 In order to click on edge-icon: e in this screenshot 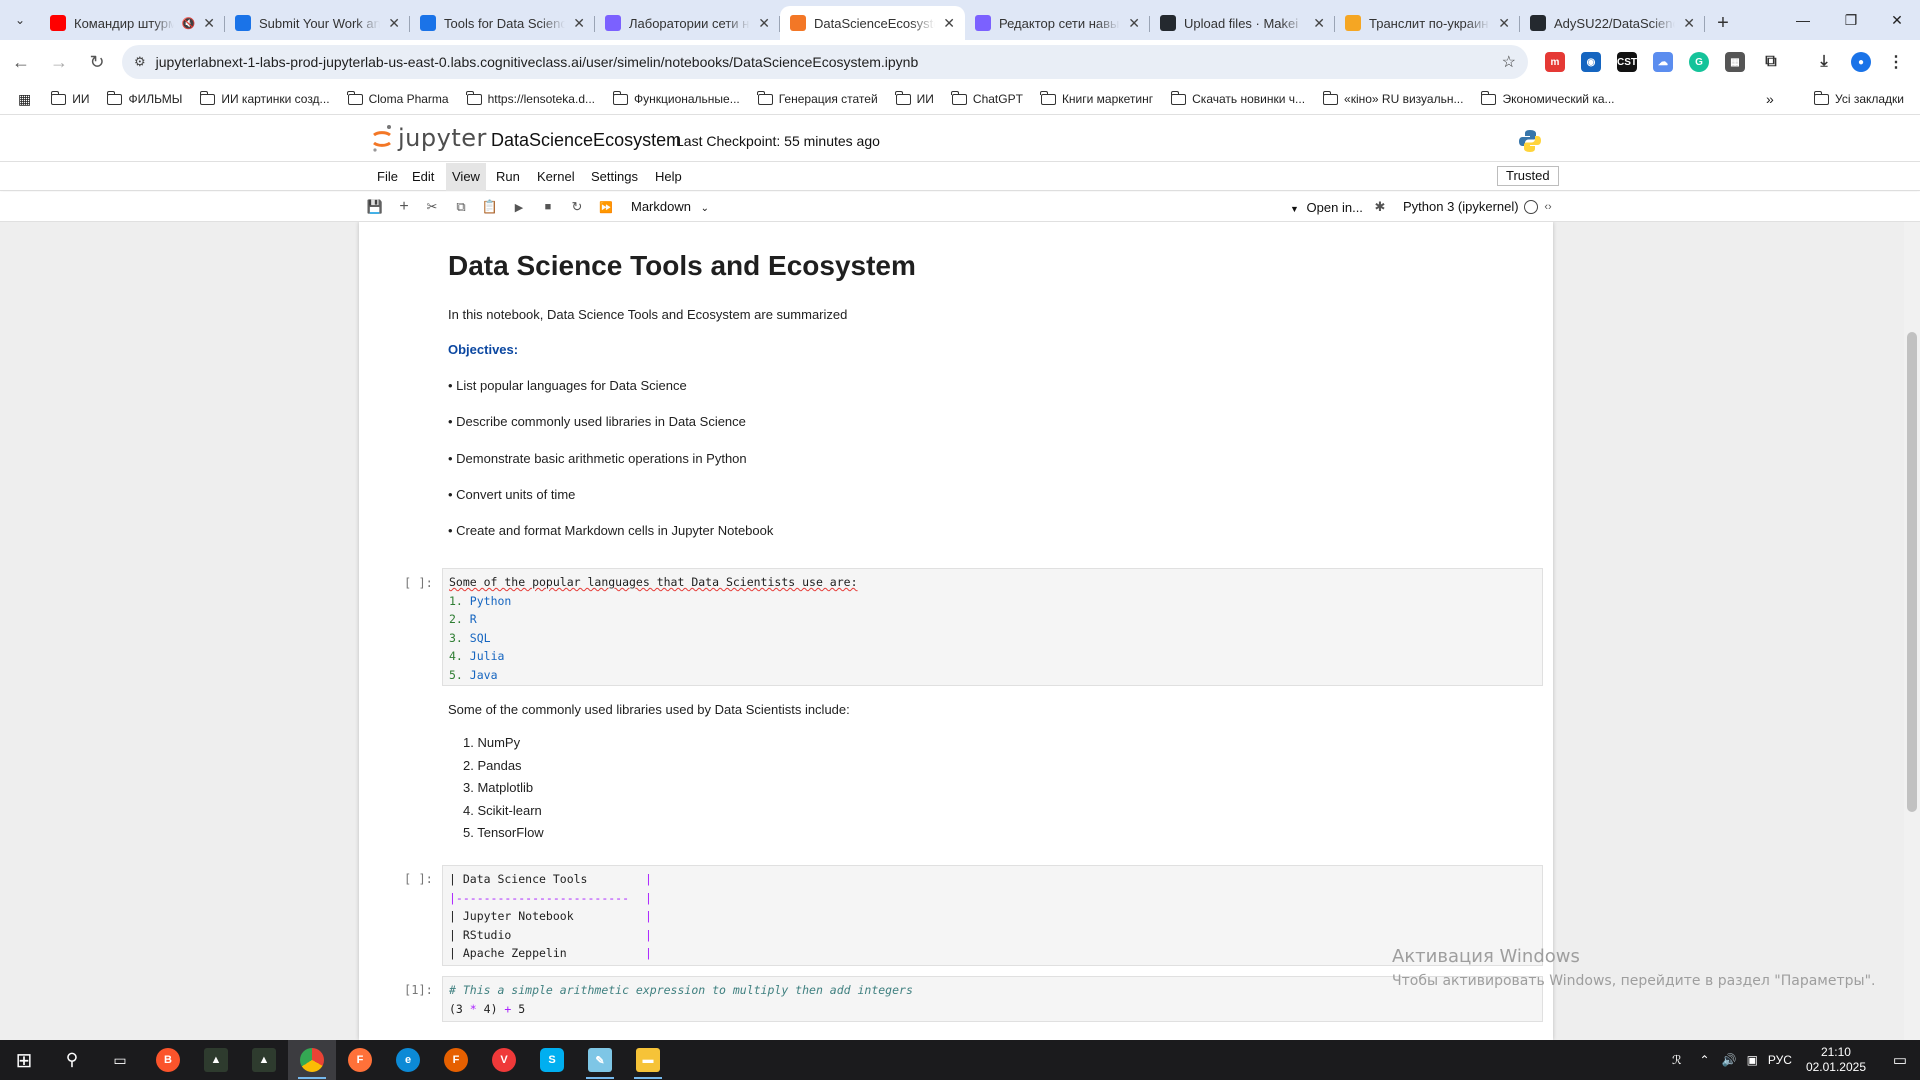, I will do `click(408, 1060)`.